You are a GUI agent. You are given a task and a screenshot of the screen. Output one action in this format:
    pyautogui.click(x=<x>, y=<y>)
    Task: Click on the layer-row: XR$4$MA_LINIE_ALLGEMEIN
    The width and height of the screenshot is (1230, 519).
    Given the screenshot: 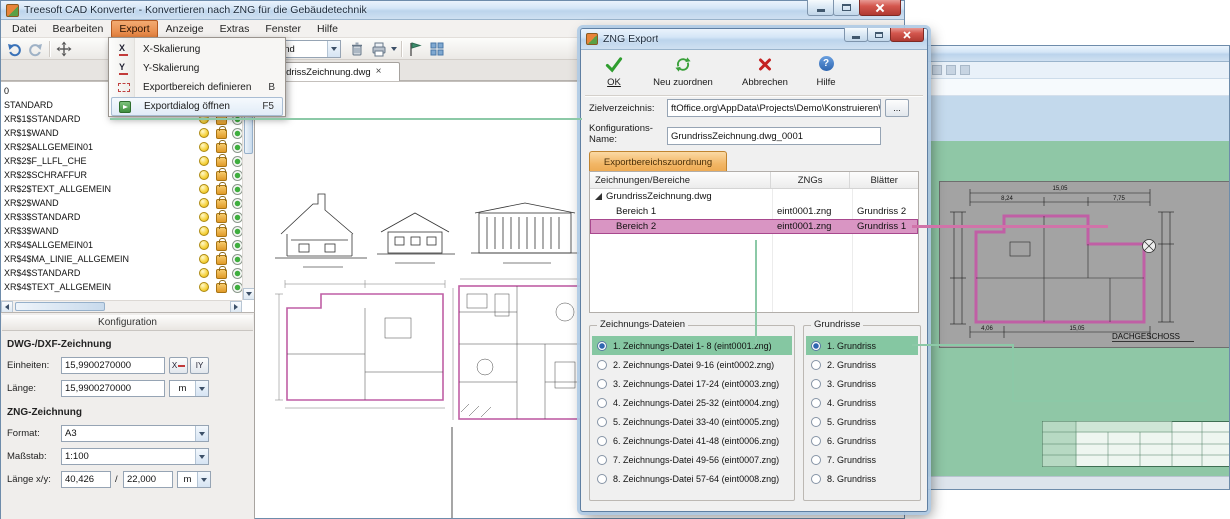 What is the action you would take?
    pyautogui.click(x=122, y=259)
    